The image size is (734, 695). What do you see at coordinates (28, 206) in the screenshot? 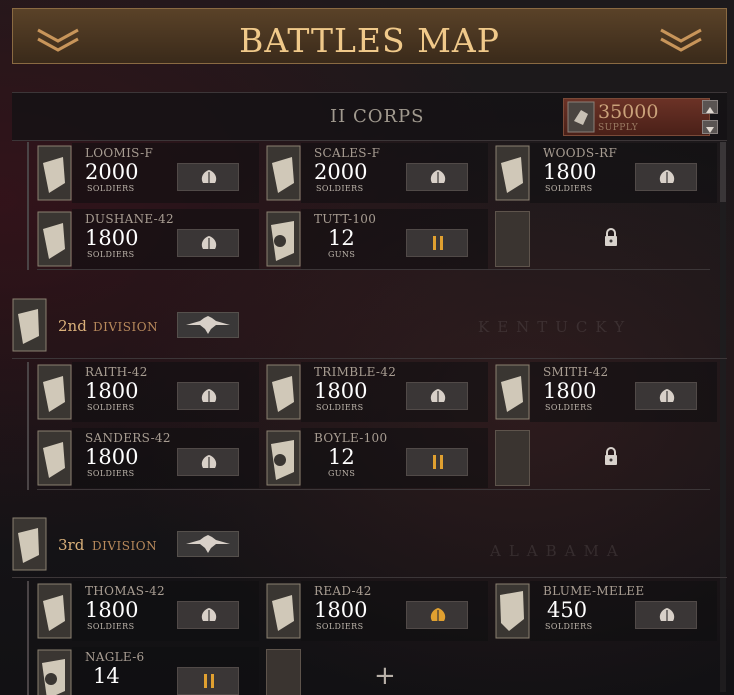
I see `division-bracket` at bounding box center [28, 206].